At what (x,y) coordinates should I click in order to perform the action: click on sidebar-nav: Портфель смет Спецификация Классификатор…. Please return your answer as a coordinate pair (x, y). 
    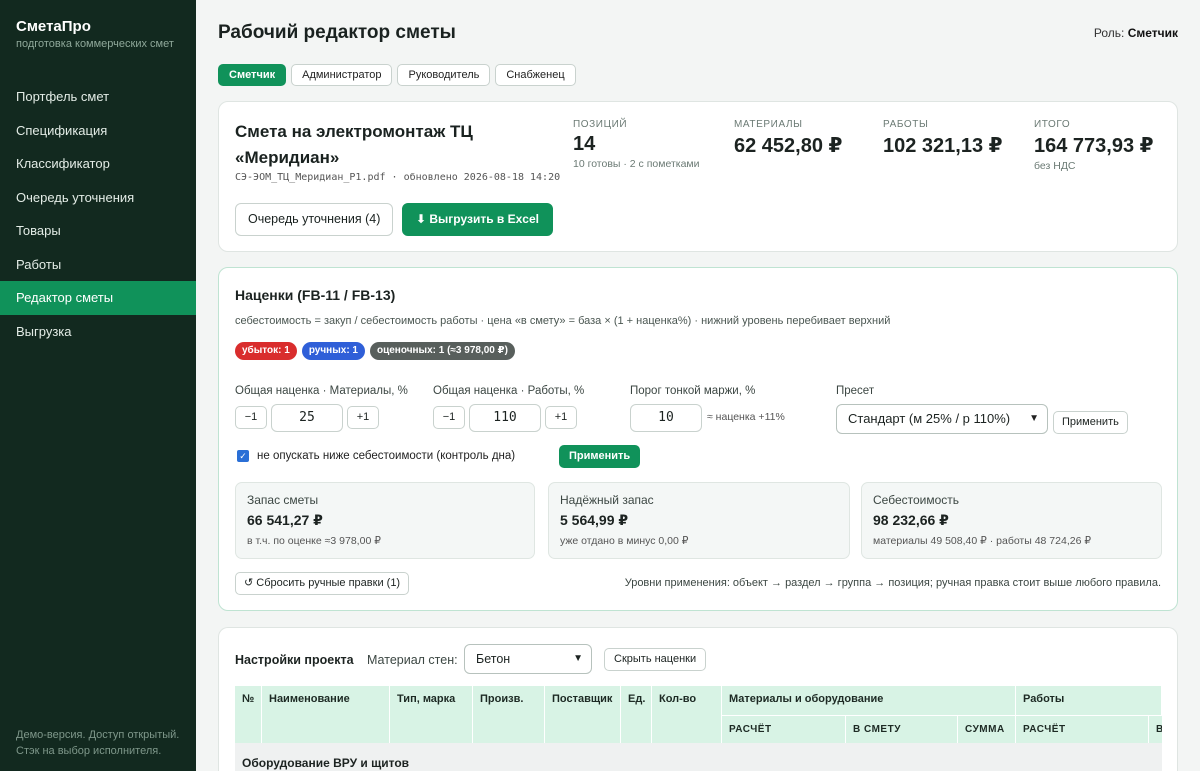
    Looking at the image, I should click on (98, 214).